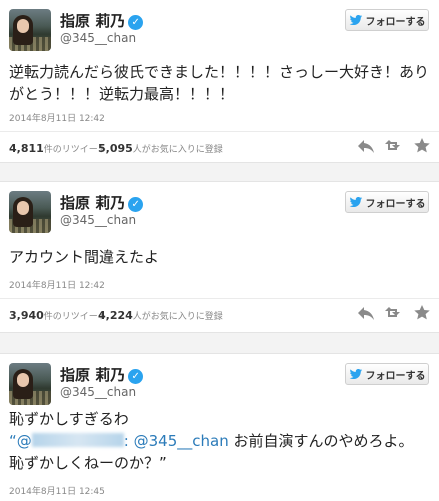 Image resolution: width=439 pixels, height=501 pixels. I want to click on tweet-text-line: “@: @345__chan お前自演すんのやめろよ。, so click(211, 441).